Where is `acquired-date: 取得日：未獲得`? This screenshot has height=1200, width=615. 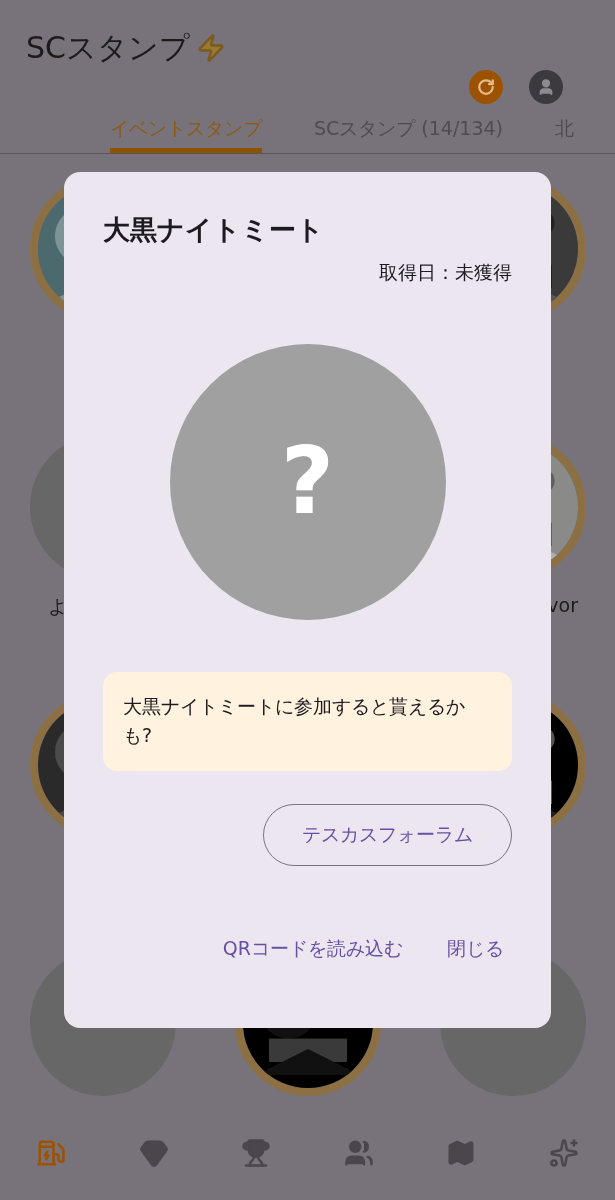 acquired-date: 取得日：未獲得 is located at coordinates (445, 272).